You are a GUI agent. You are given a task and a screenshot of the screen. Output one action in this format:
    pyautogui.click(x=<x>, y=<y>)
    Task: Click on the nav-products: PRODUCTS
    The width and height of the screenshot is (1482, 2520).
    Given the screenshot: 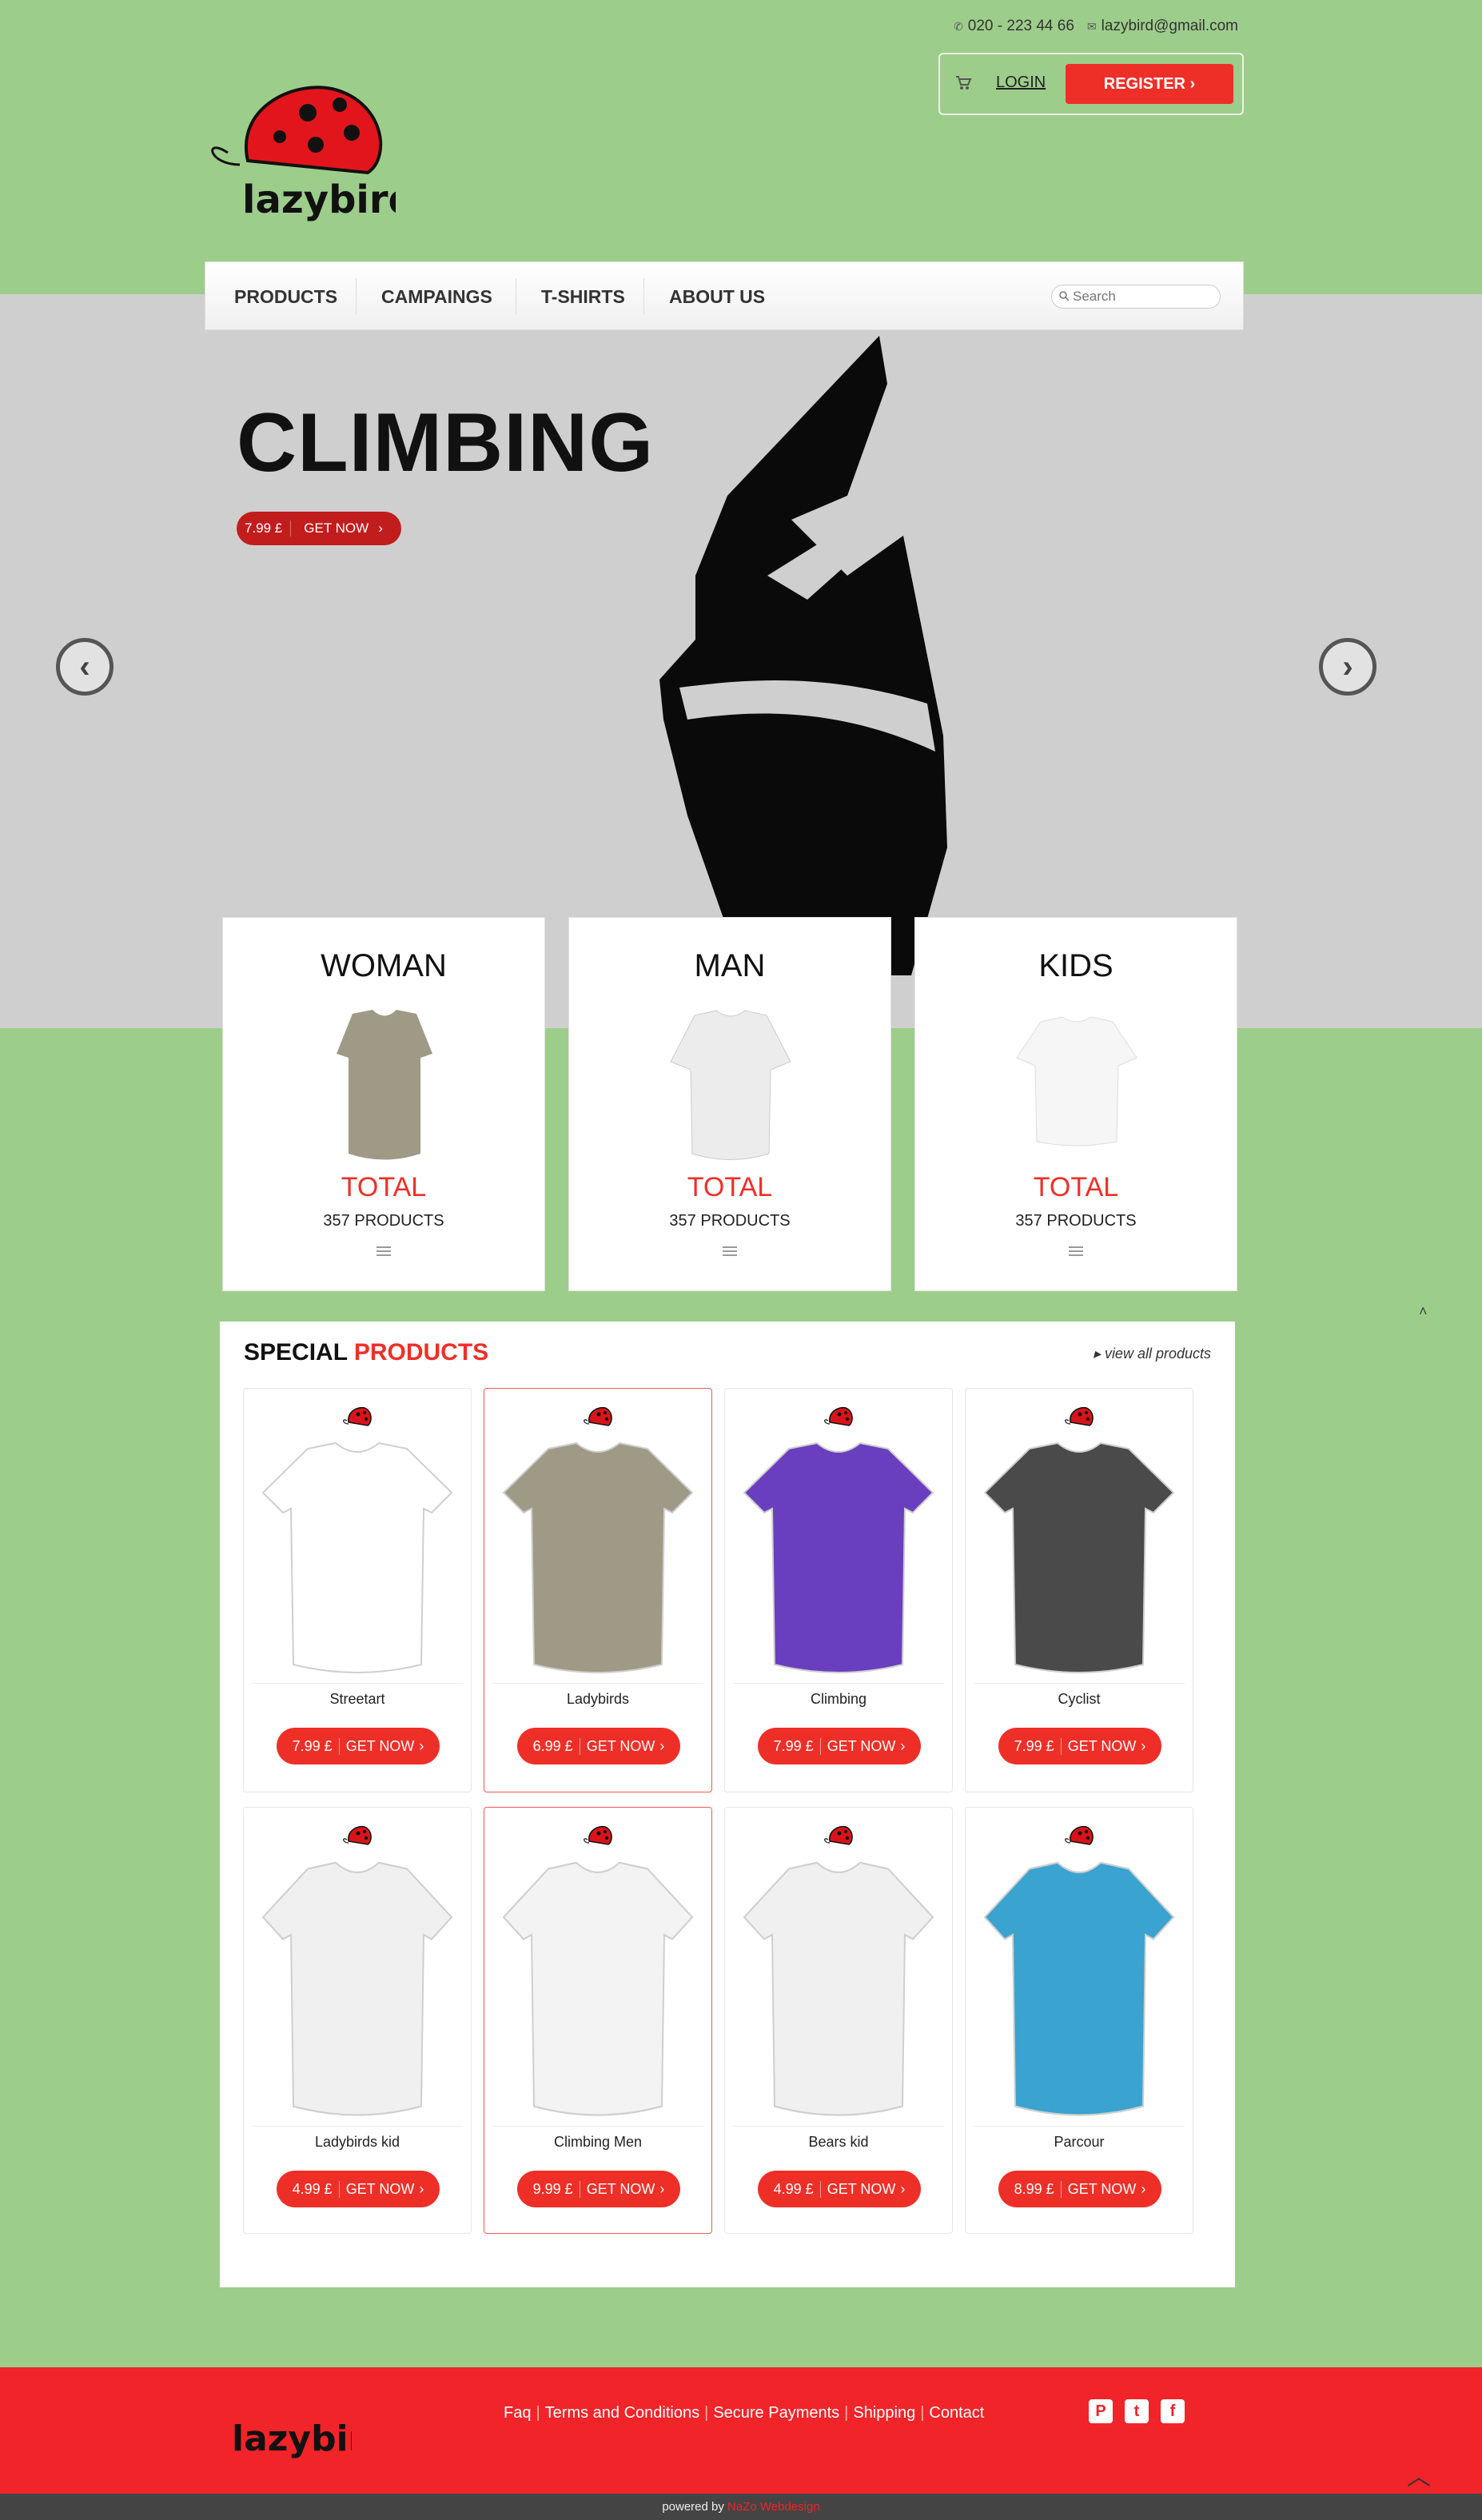 What is the action you would take?
    pyautogui.click(x=285, y=296)
    